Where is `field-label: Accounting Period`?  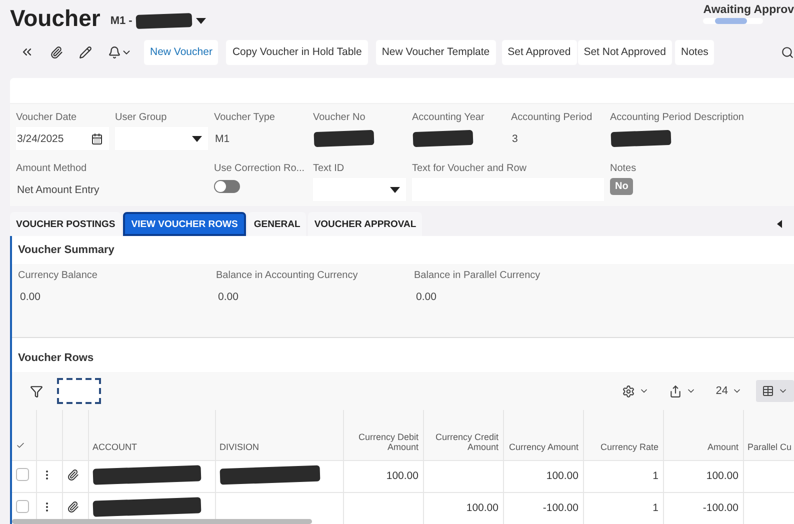 field-label: Accounting Period is located at coordinates (552, 117).